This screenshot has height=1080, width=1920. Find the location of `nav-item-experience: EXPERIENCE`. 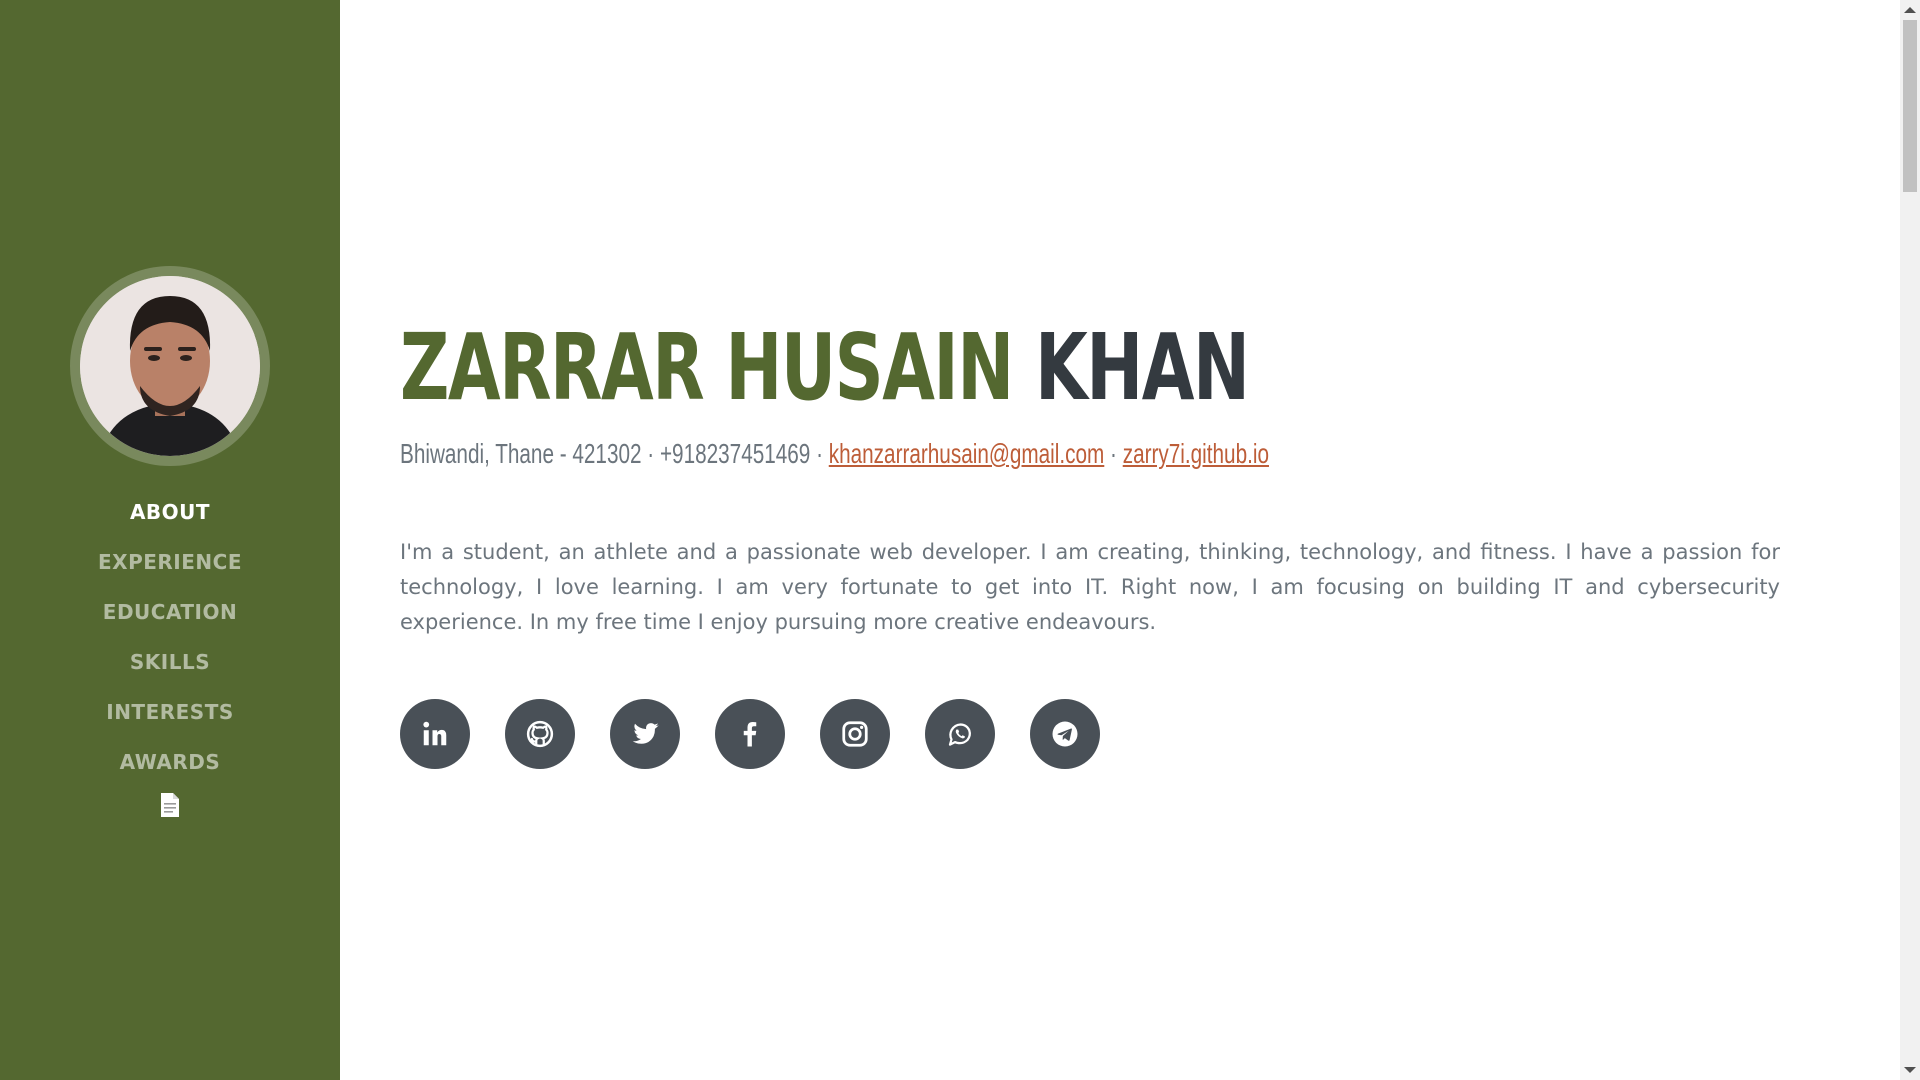

nav-item-experience: EXPERIENCE is located at coordinates (170, 562).